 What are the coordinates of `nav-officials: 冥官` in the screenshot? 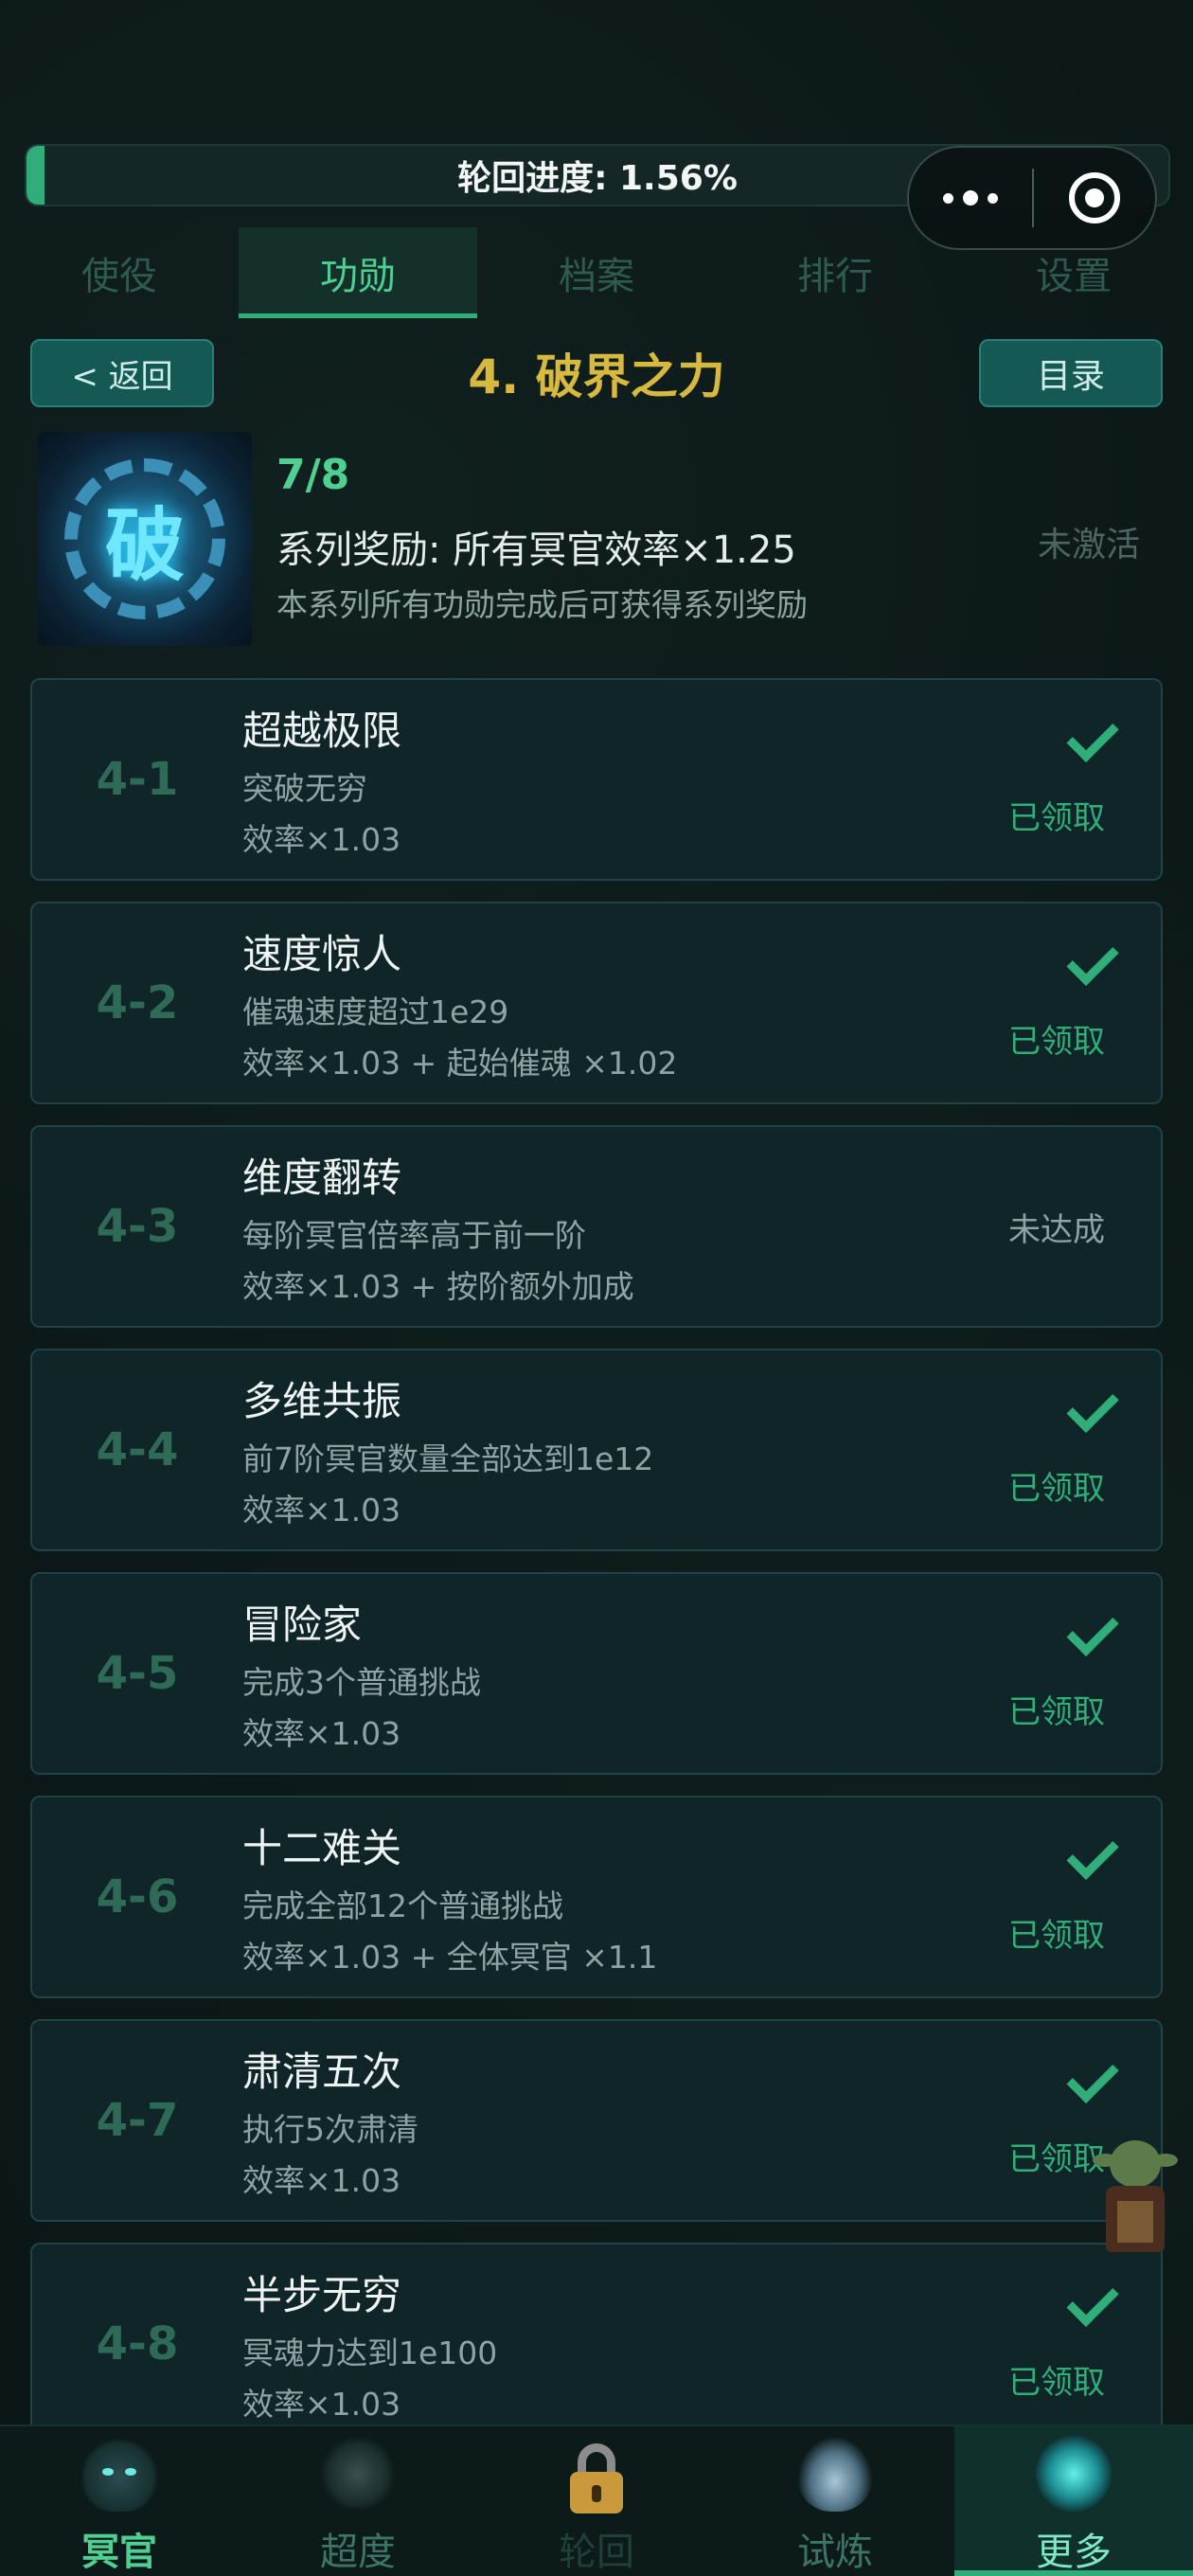 It's located at (119, 2501).